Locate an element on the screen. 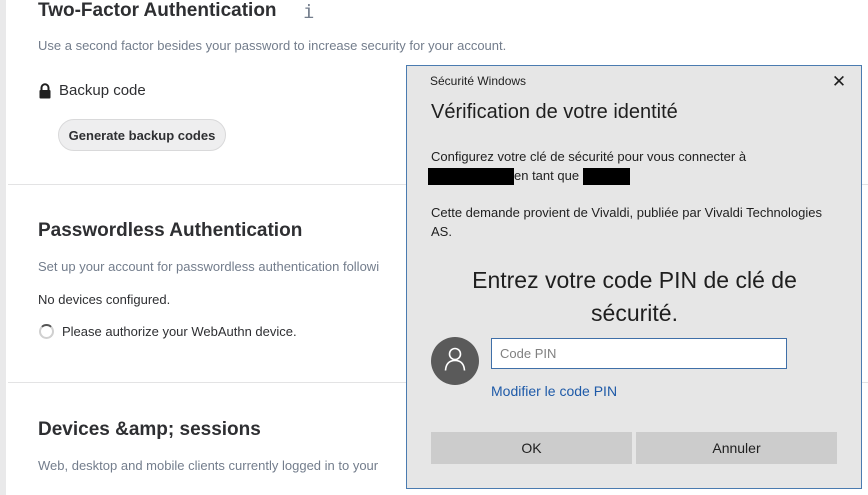 This screenshot has height=495, width=868. backup-code-row: Backup code is located at coordinates (92, 90).